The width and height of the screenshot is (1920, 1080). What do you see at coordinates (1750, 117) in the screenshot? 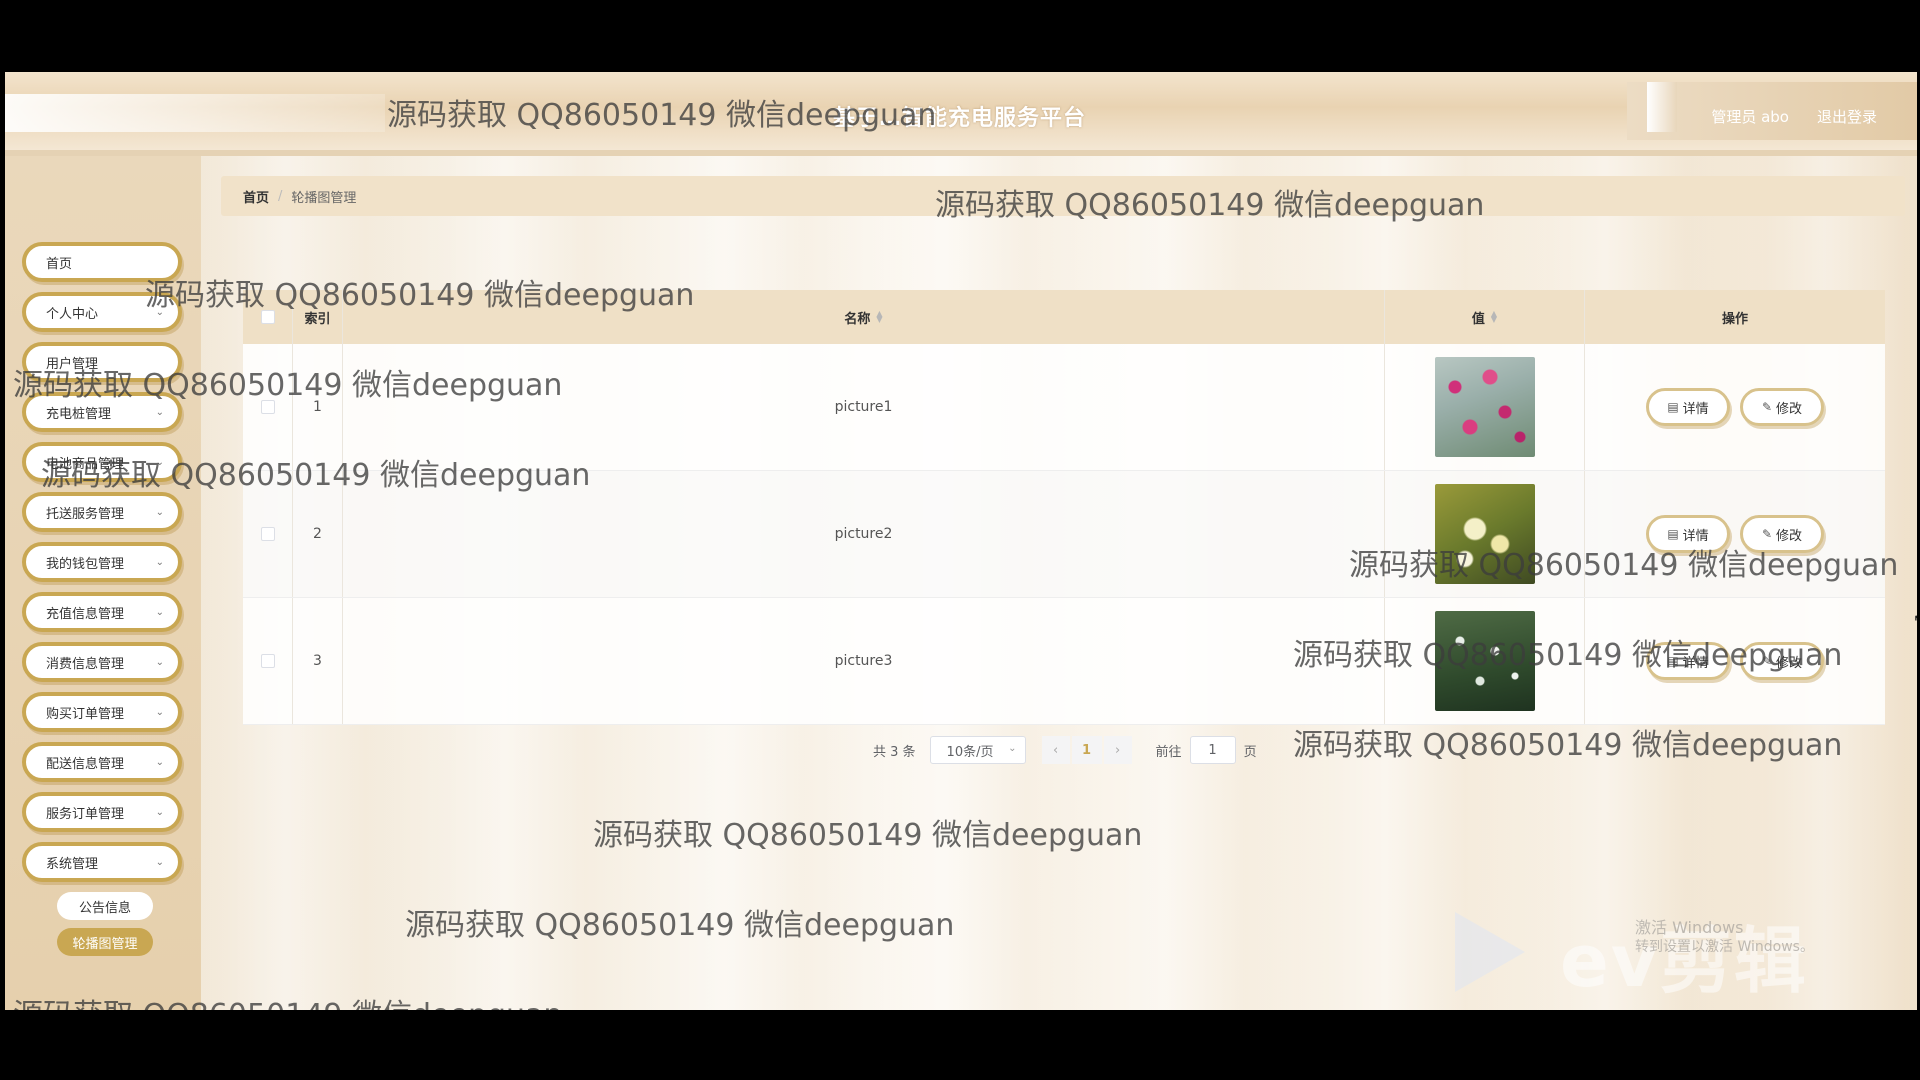
I see `admin-label: 管理员 abo` at bounding box center [1750, 117].